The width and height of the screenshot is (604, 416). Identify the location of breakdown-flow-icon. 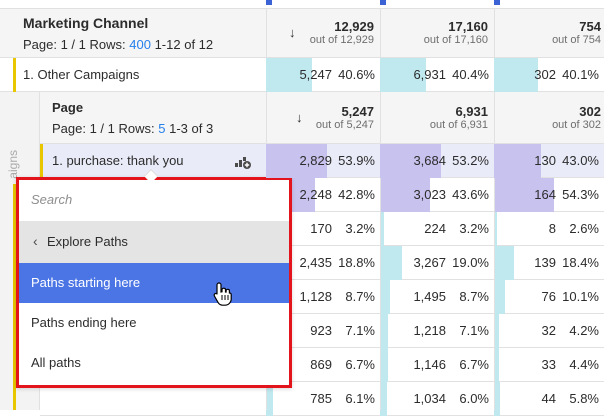
(243, 161).